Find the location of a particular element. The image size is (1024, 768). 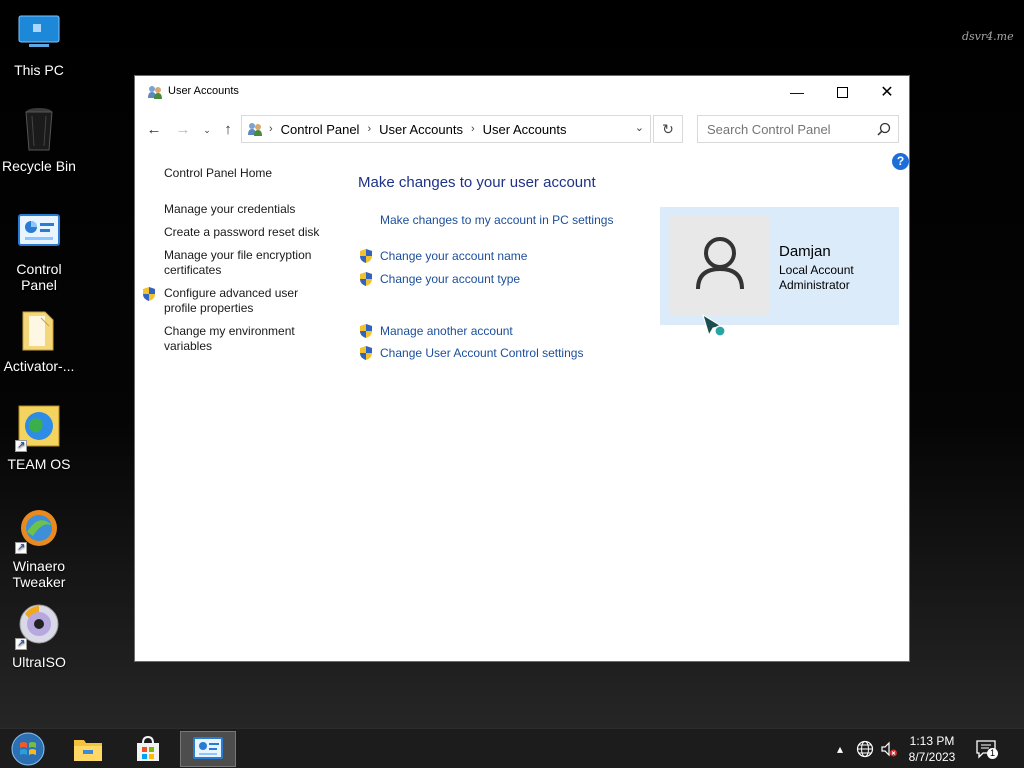

taskbar: ▴ 1:13 PM 8/7/2023 1 is located at coordinates (512, 748).